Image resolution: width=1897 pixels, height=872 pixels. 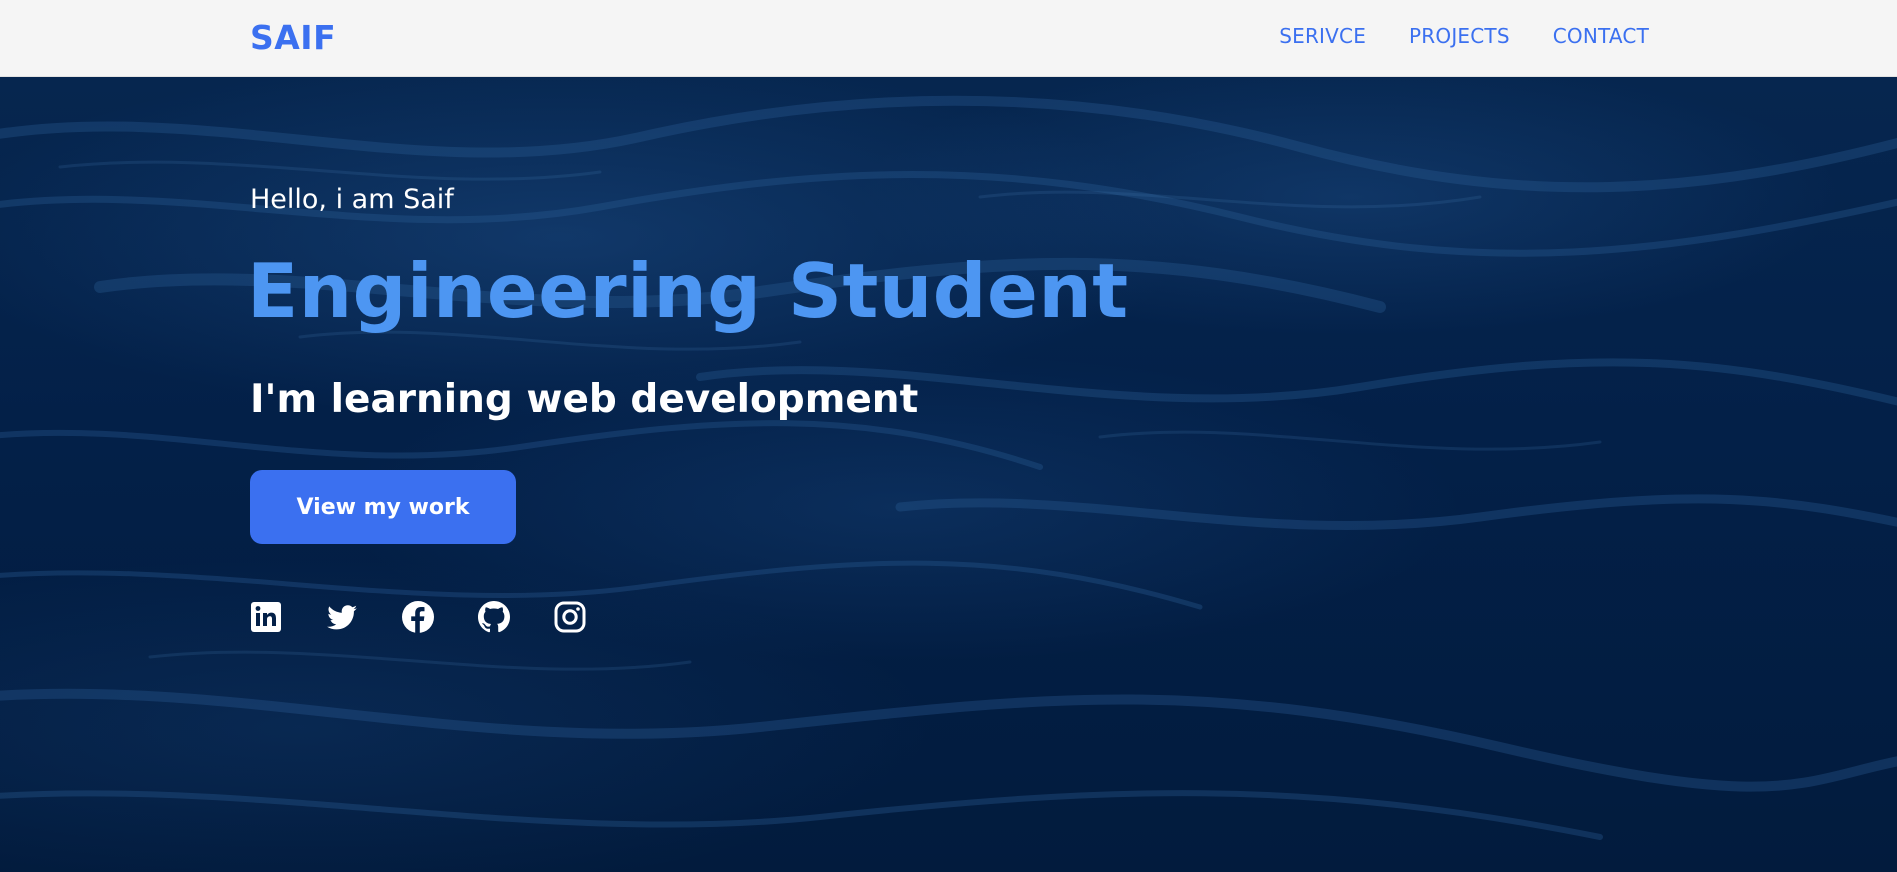 I want to click on nav-link-service: SERIVCE, so click(x=1322, y=36).